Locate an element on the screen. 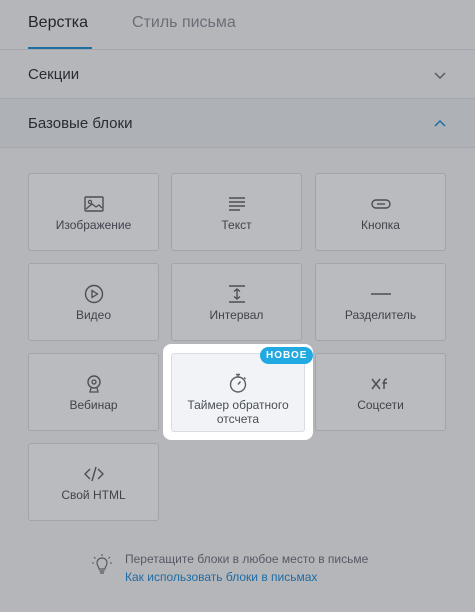 This screenshot has width=475, height=612. section-label: Базовые блоки is located at coordinates (80, 123).